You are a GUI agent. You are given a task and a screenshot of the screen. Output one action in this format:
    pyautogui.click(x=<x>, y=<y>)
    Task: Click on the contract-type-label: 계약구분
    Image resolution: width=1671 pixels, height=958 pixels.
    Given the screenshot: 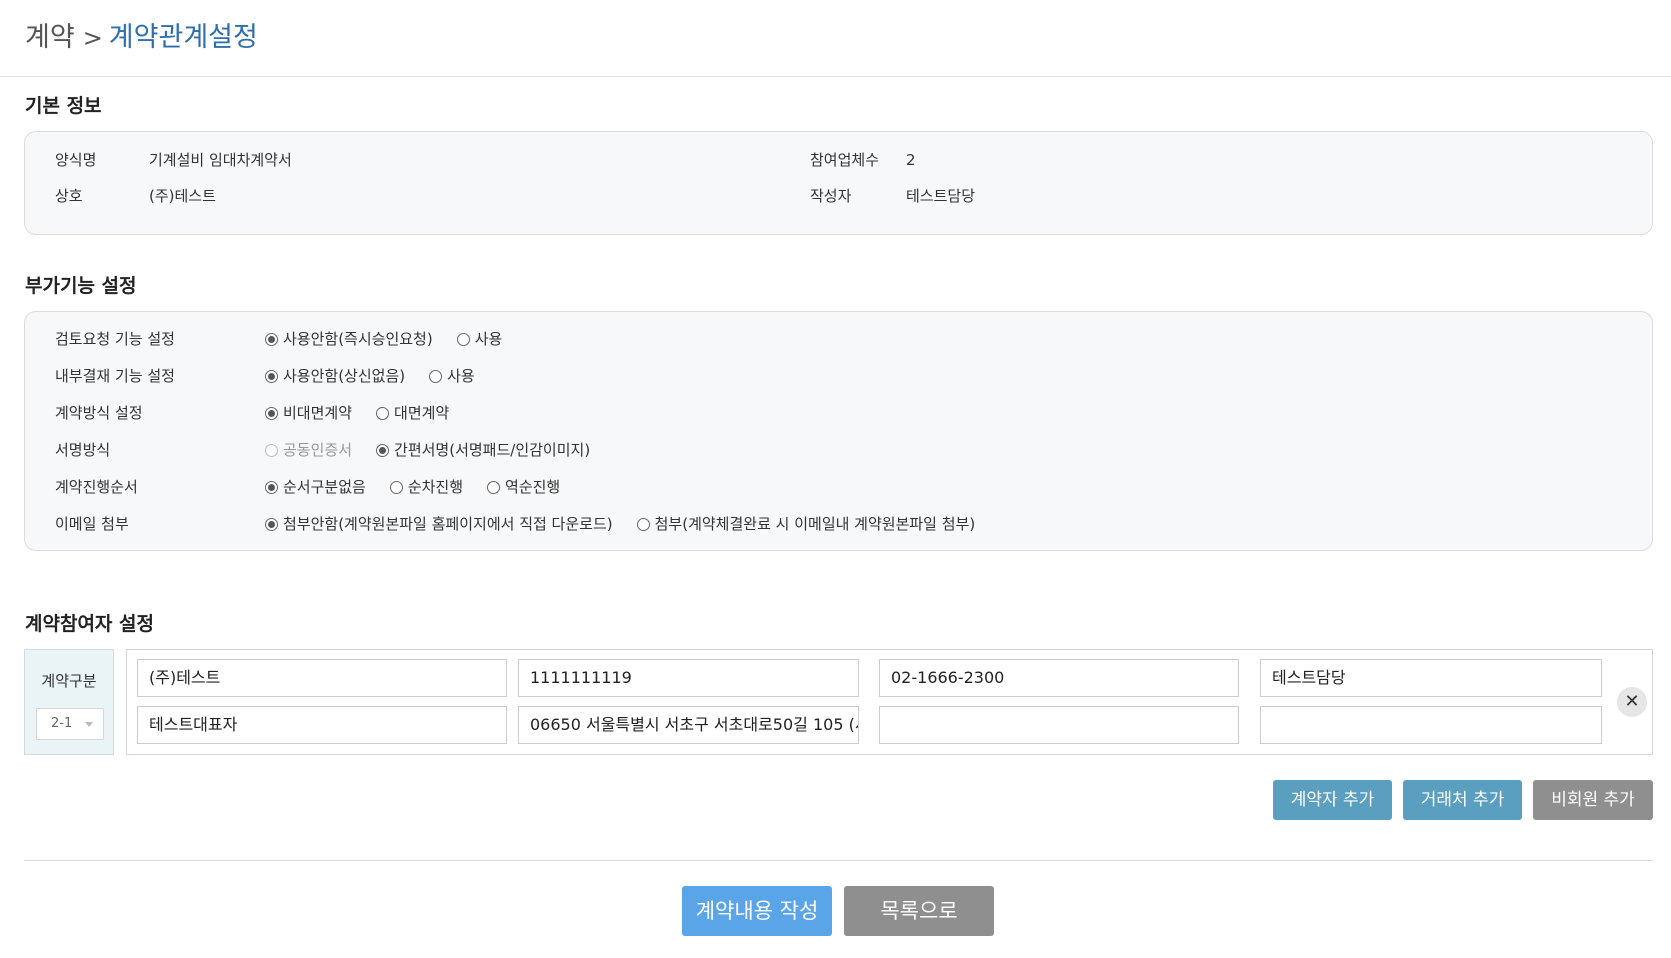 What is the action you would take?
    pyautogui.click(x=69, y=681)
    